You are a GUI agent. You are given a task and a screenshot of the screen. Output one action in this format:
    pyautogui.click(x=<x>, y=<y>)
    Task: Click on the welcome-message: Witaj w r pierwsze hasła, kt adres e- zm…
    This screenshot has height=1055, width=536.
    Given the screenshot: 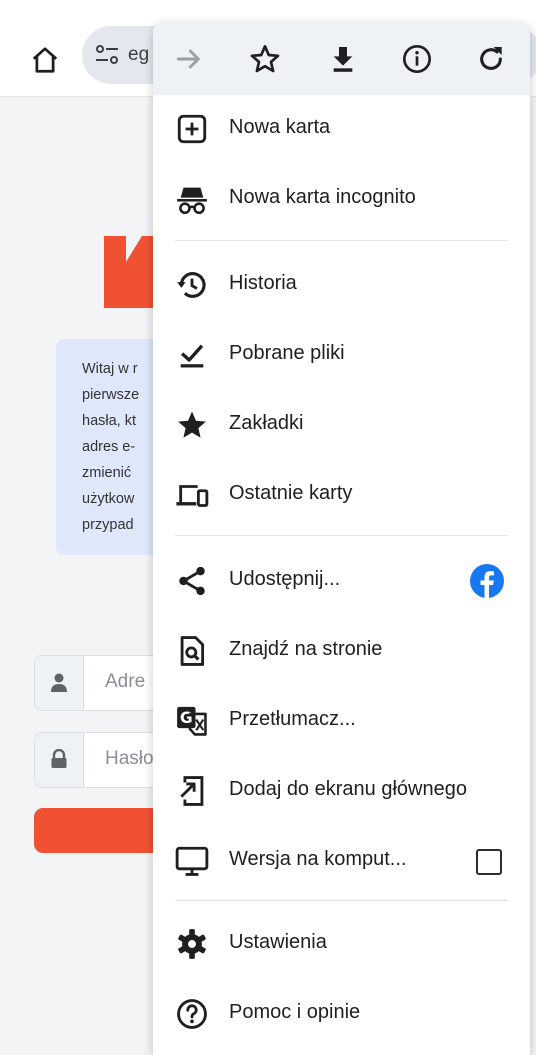 What is the action you would take?
    pyautogui.click(x=111, y=447)
    